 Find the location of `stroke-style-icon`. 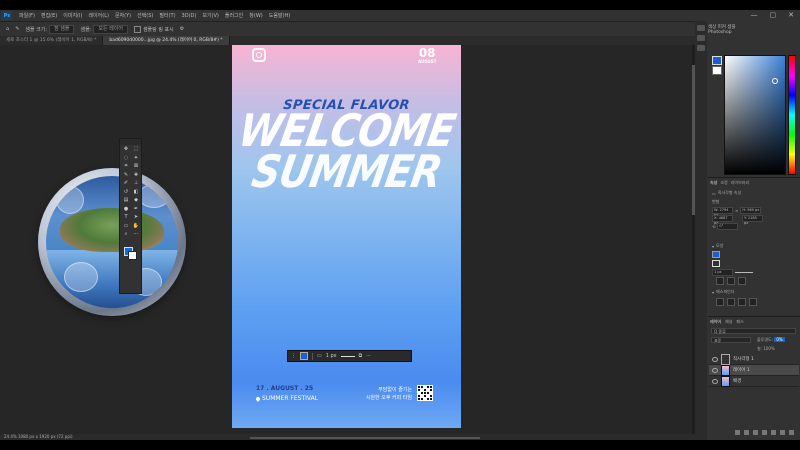

stroke-style-icon is located at coordinates (347, 356).